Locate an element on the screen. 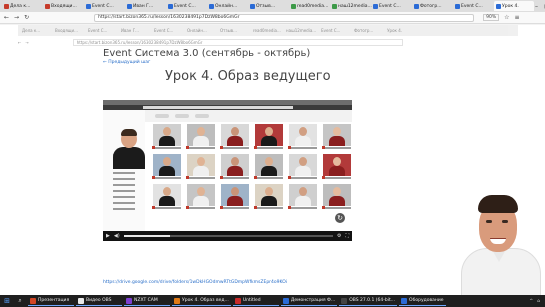 The image size is (545, 307). video-progress-bar is located at coordinates (228, 236).